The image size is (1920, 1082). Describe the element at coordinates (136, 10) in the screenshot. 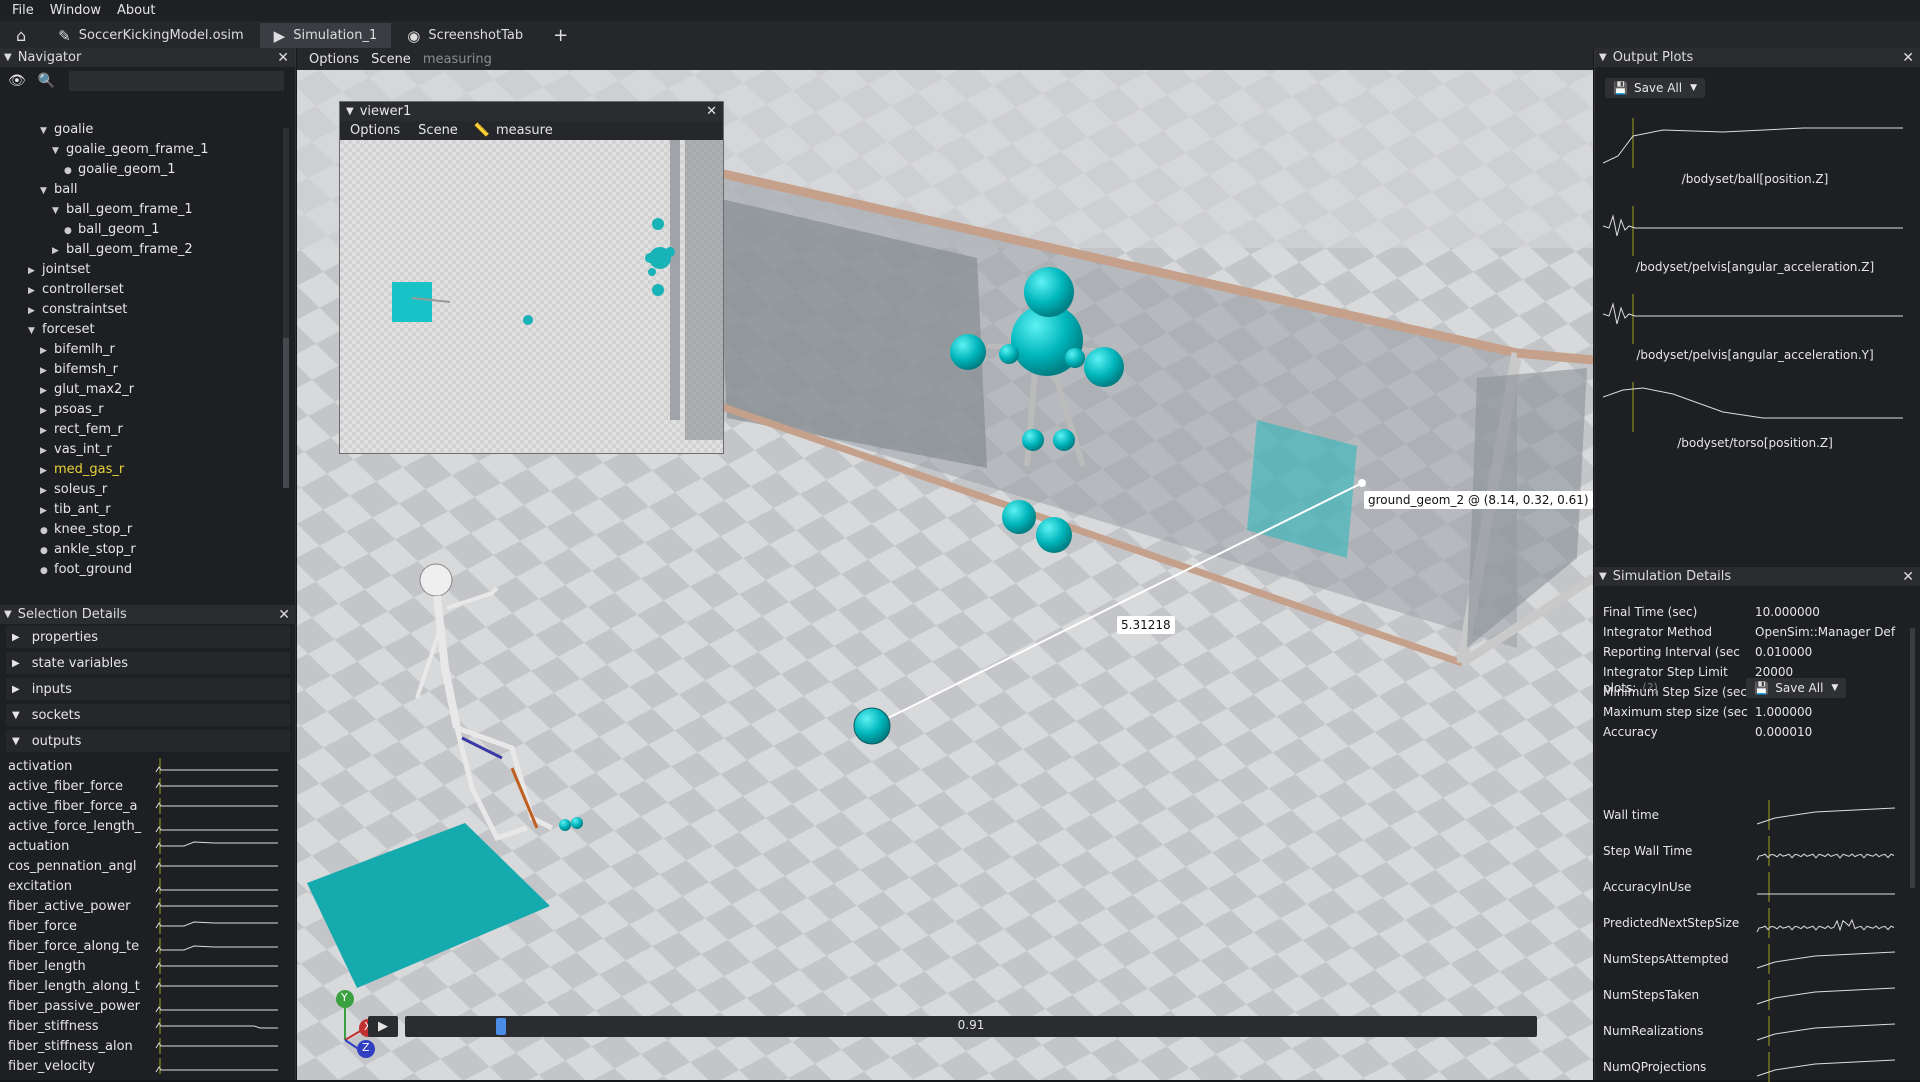

I see `menu-about: About` at that location.